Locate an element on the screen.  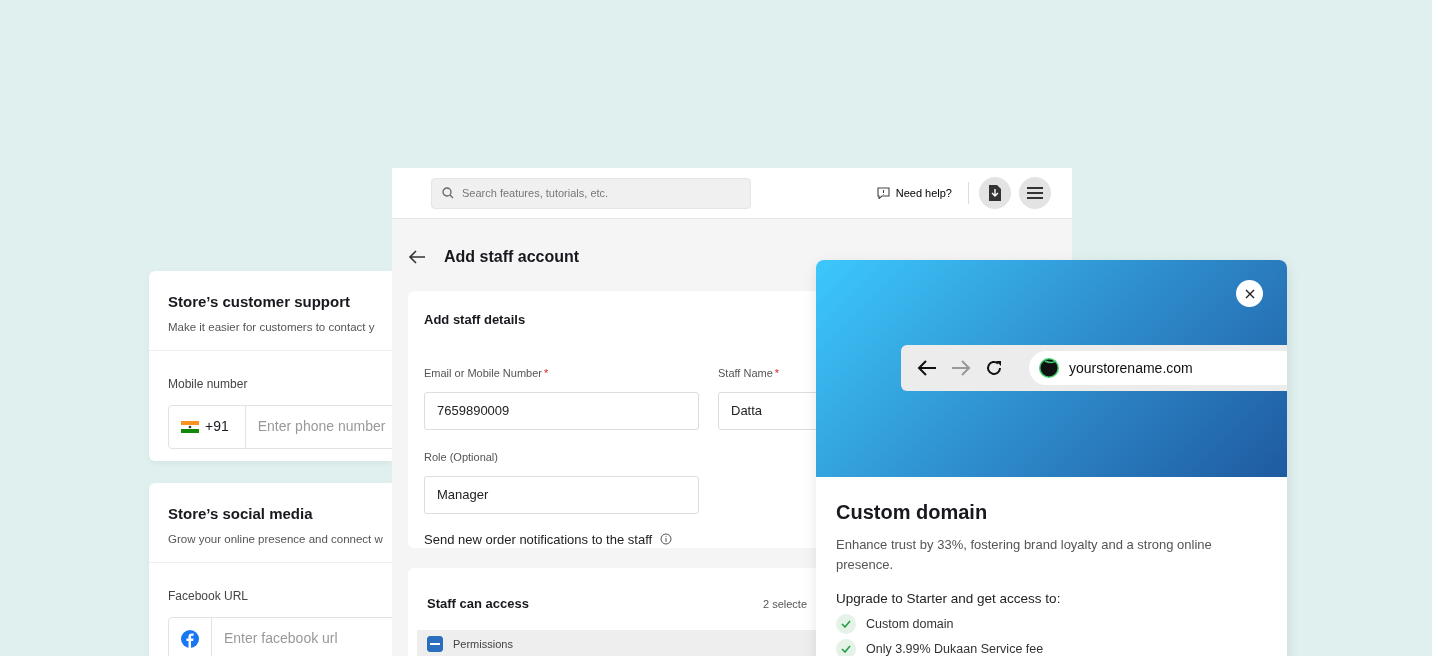
site-logo-icon is located at coordinates (1049, 368).